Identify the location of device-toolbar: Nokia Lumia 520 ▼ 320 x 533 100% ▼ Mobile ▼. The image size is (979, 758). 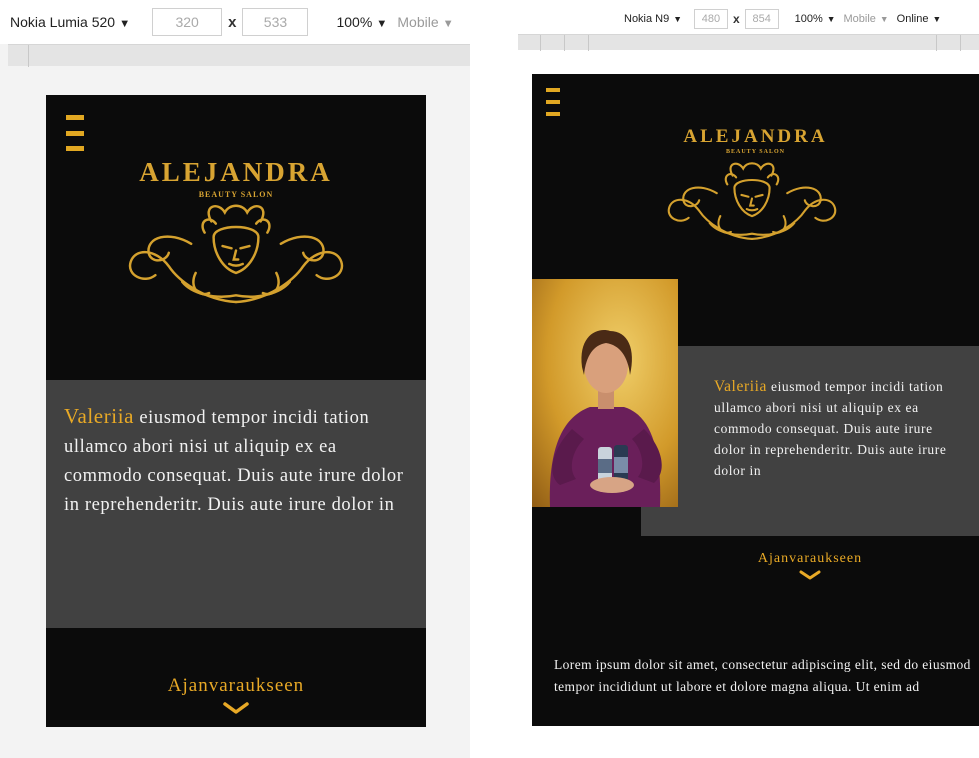
(235, 22).